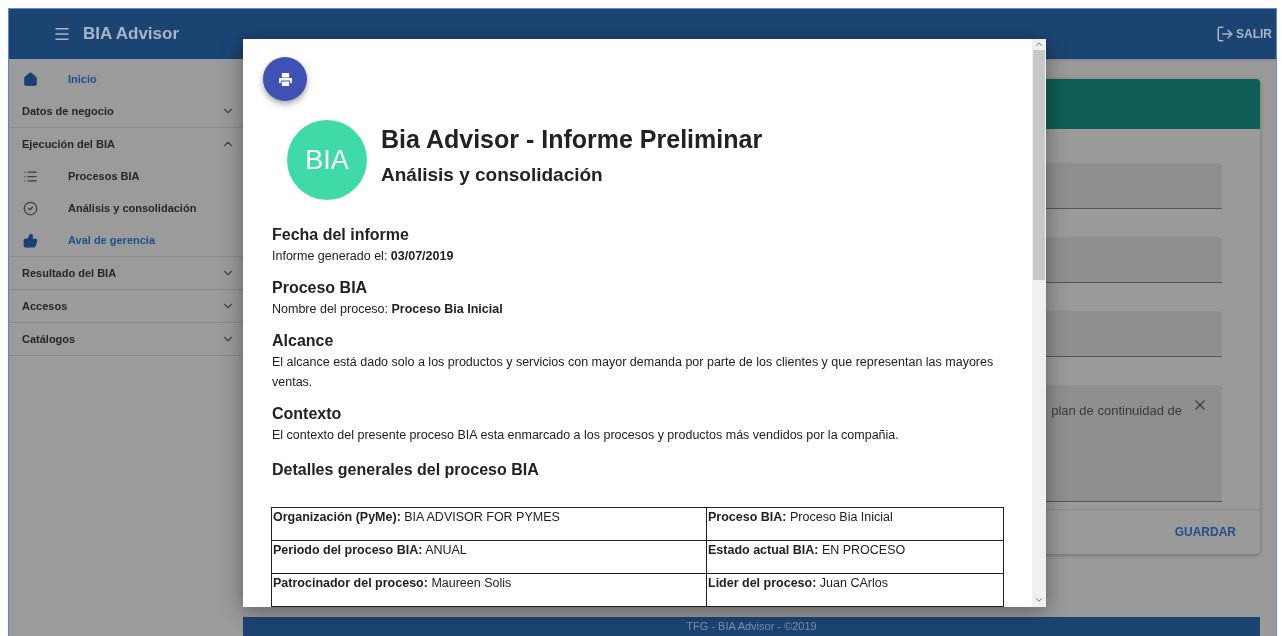  Describe the element at coordinates (69, 273) in the screenshot. I see `sidebar-group: Resultado del BIA` at that location.